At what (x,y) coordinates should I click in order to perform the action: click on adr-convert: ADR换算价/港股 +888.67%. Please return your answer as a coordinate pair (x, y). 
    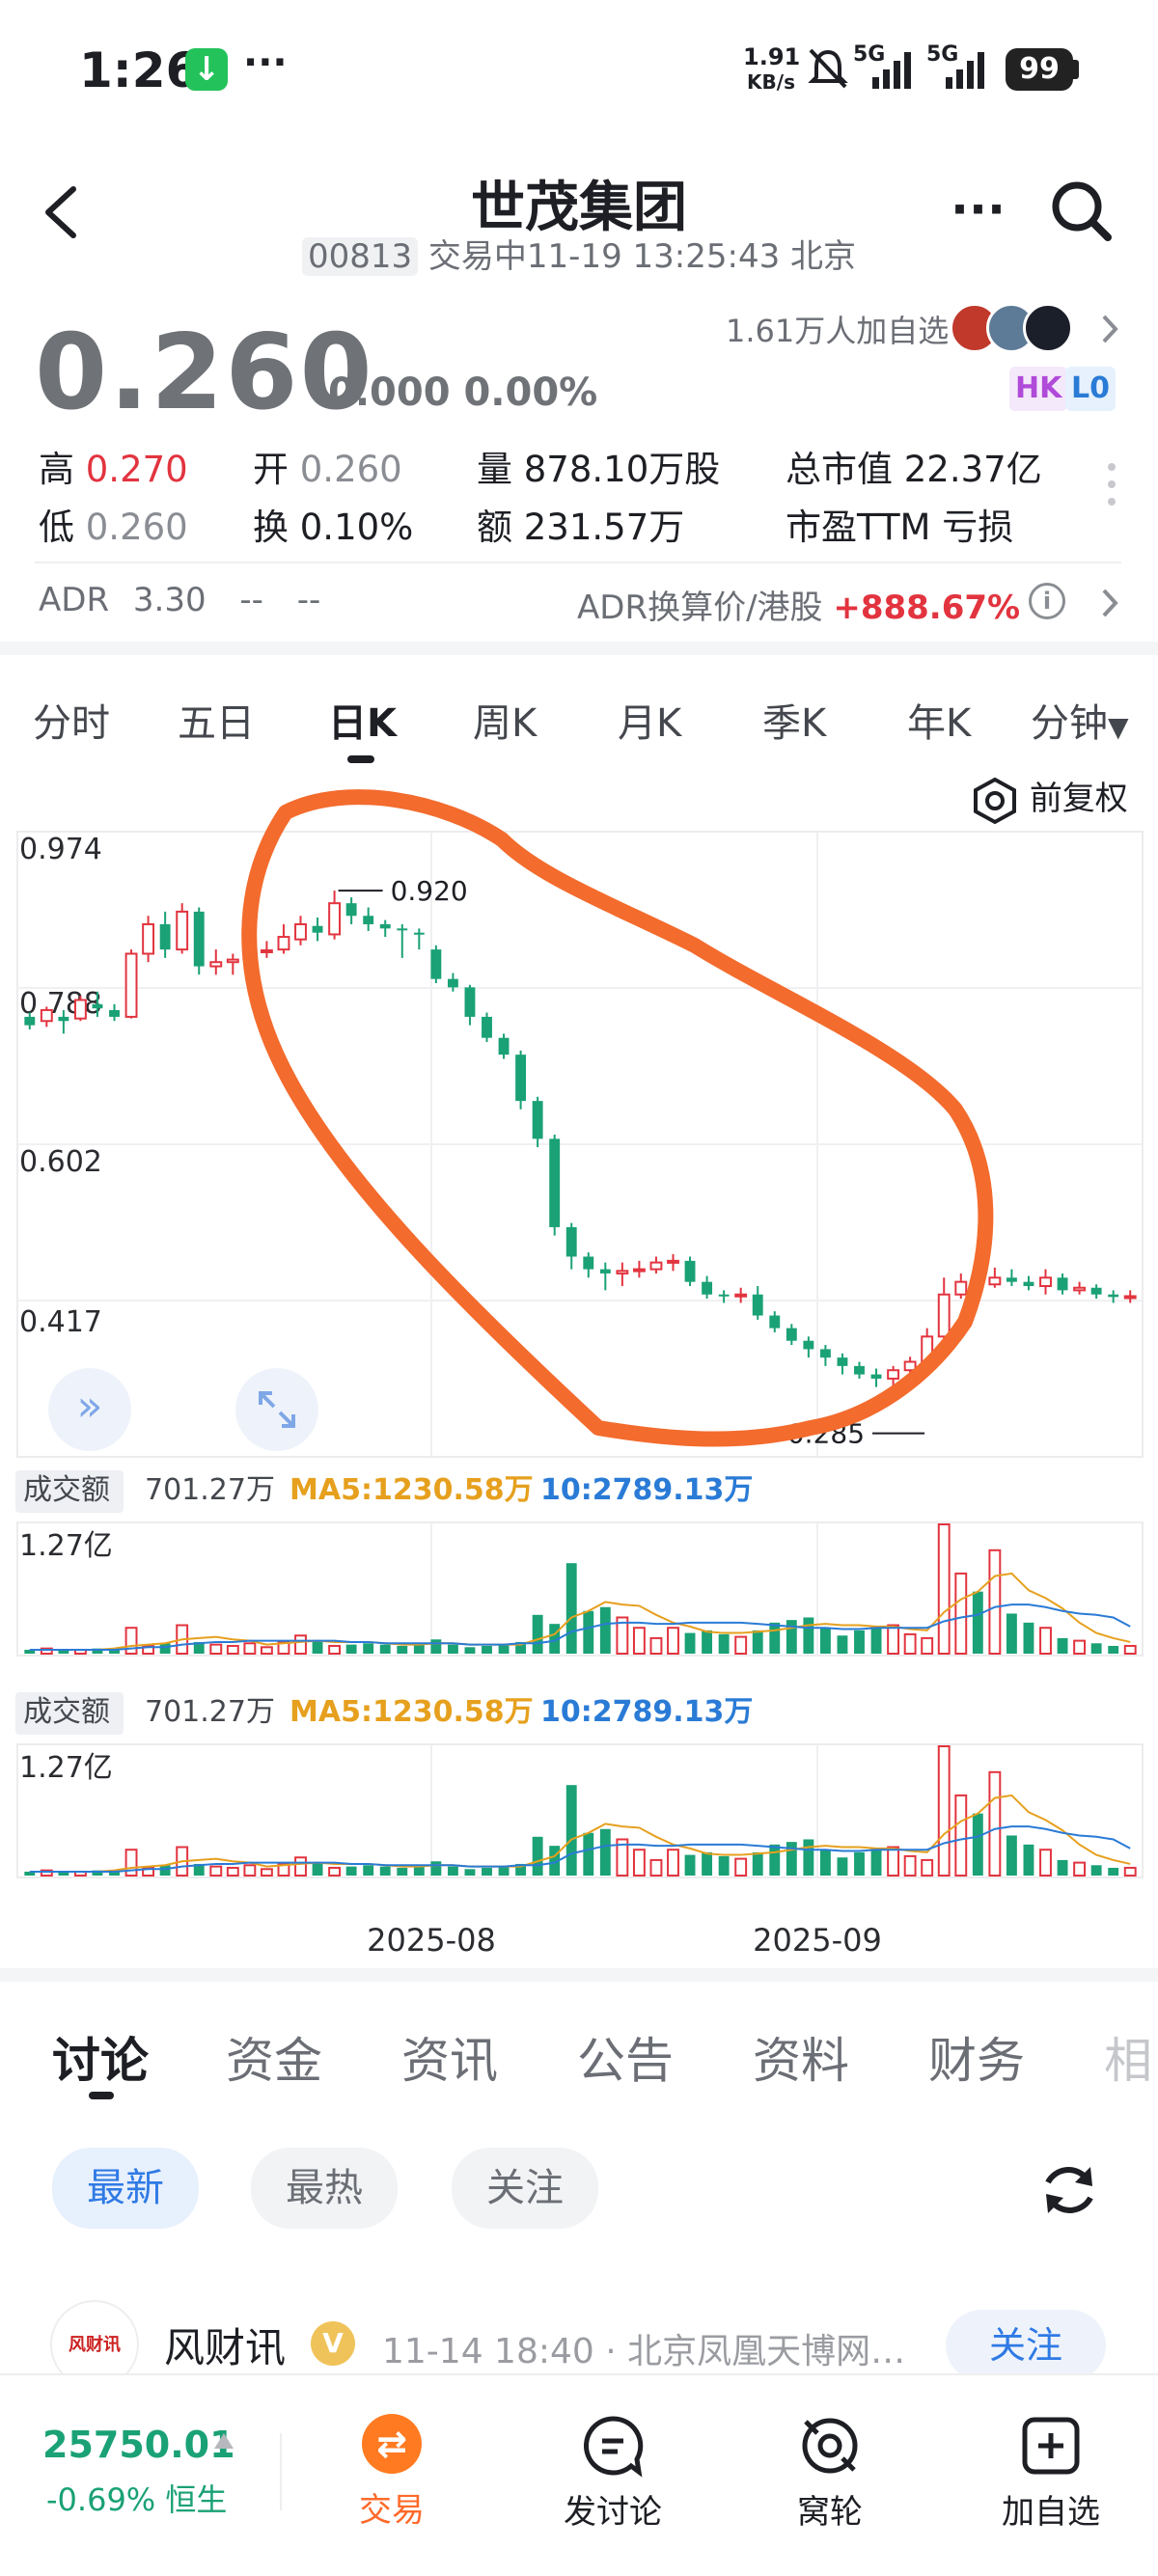
    Looking at the image, I should click on (798, 604).